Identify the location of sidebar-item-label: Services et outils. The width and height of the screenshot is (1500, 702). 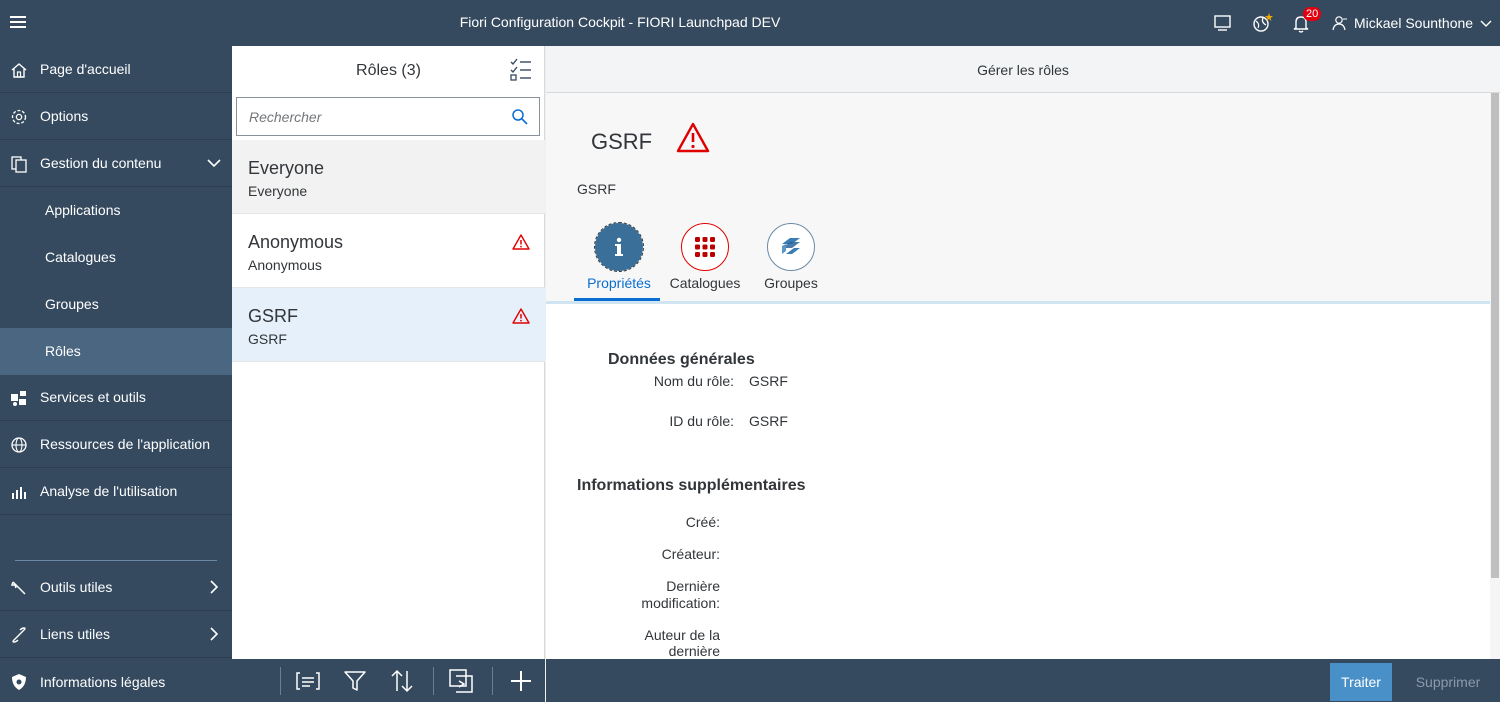
(93, 397).